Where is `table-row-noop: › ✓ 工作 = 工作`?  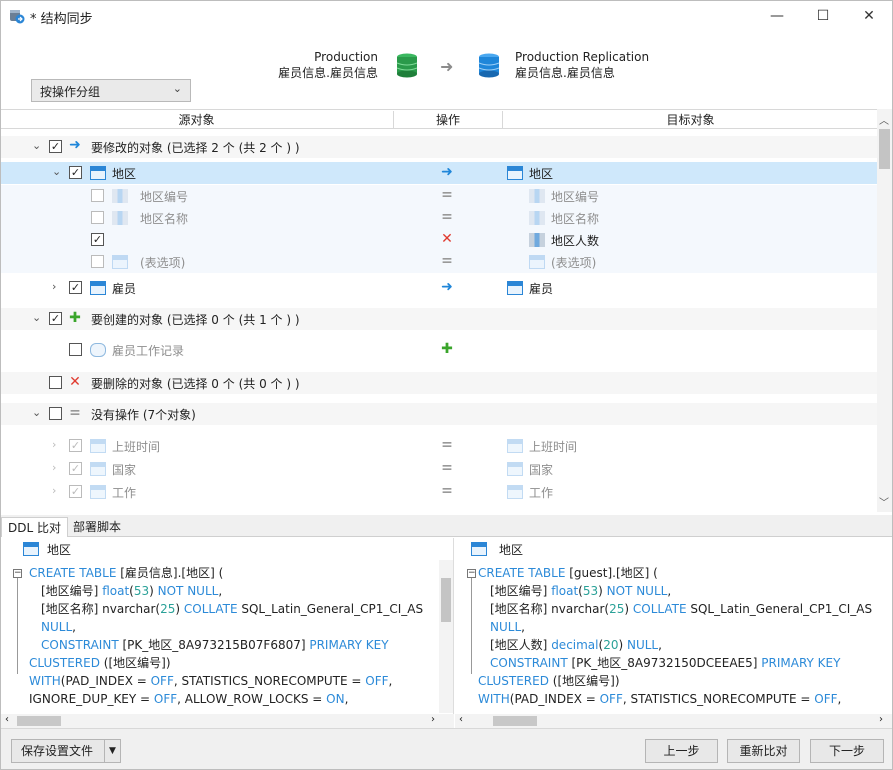
table-row-noop: › ✓ 工作 = 工作 is located at coordinates (439, 492).